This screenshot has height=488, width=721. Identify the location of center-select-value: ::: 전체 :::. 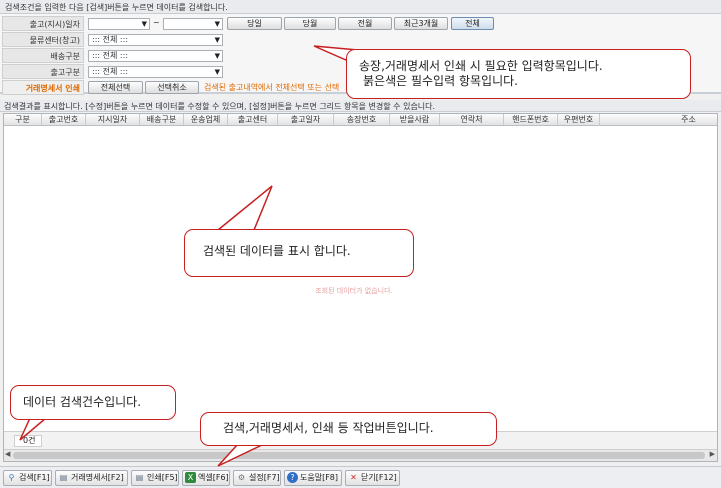
(110, 39).